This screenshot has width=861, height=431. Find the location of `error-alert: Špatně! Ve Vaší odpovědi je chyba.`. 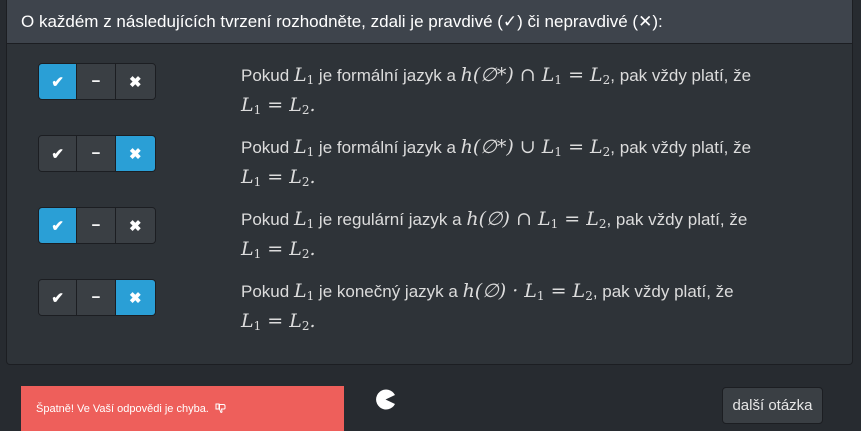

error-alert: Špatně! Ve Vaší odpovědi je chyba. is located at coordinates (182, 408).